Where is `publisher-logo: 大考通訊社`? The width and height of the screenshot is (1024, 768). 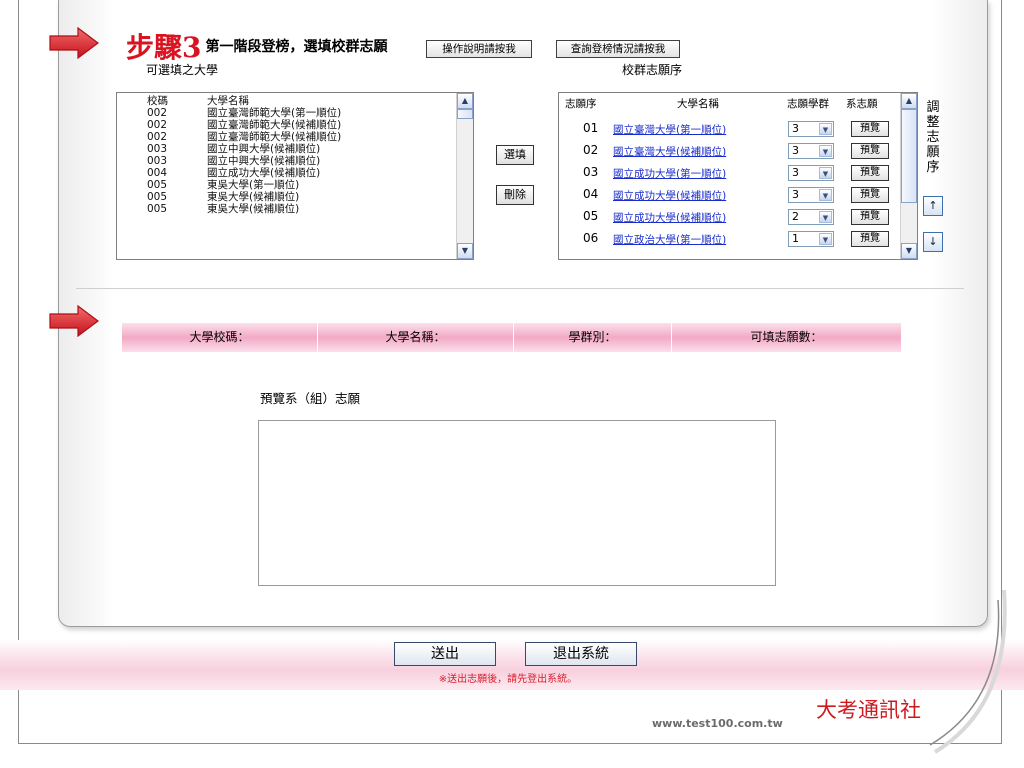 publisher-logo: 大考通訊社 is located at coordinates (868, 710).